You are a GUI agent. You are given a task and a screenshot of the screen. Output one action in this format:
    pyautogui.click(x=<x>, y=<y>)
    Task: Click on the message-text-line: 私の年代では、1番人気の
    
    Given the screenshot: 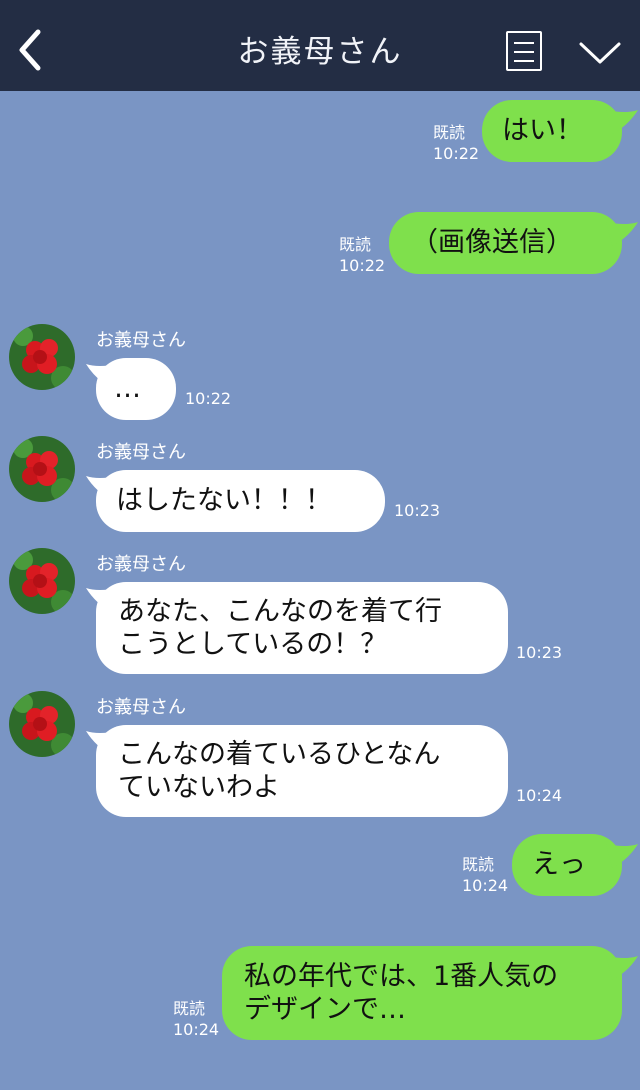 What is the action you would take?
    pyautogui.click(x=401, y=976)
    